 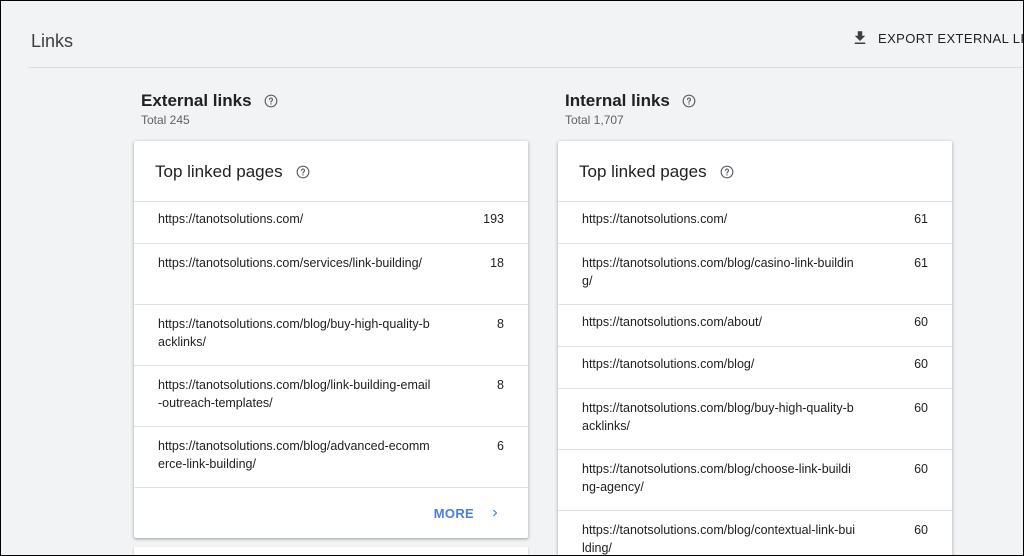 I want to click on external-links-heading: External links, so click(x=209, y=101).